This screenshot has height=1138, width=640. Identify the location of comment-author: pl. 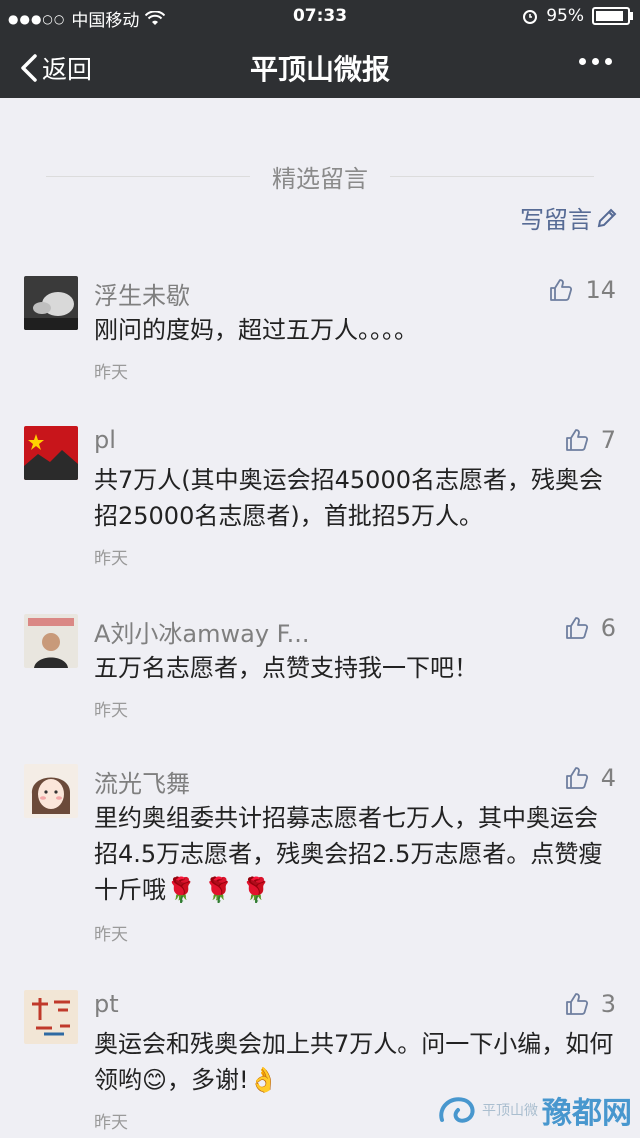
(105, 440).